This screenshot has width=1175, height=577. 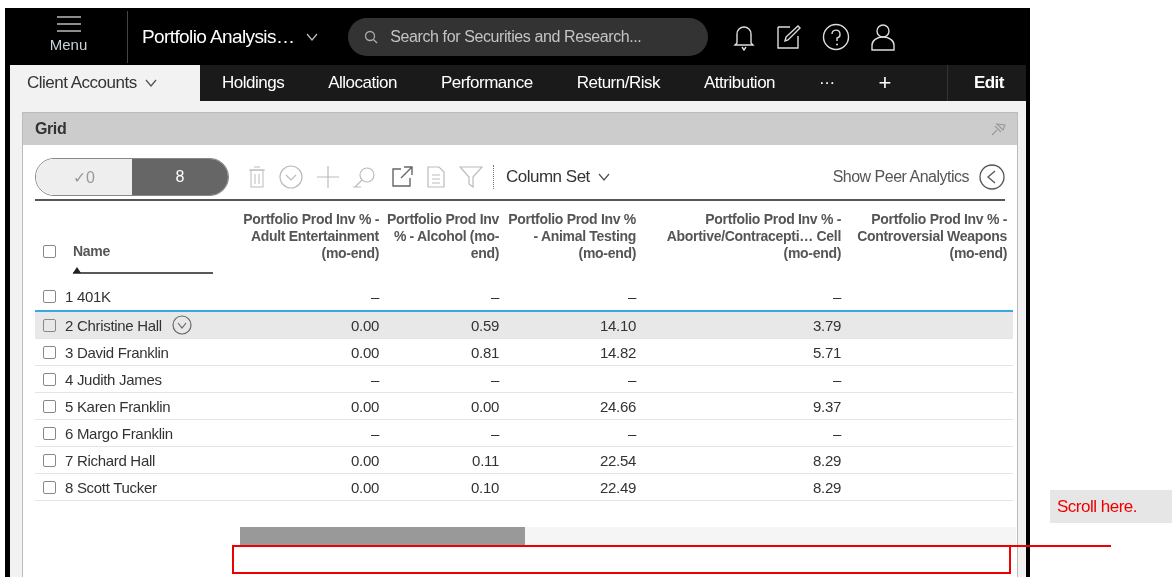 I want to click on table-cell: 3.79, so click(x=827, y=325).